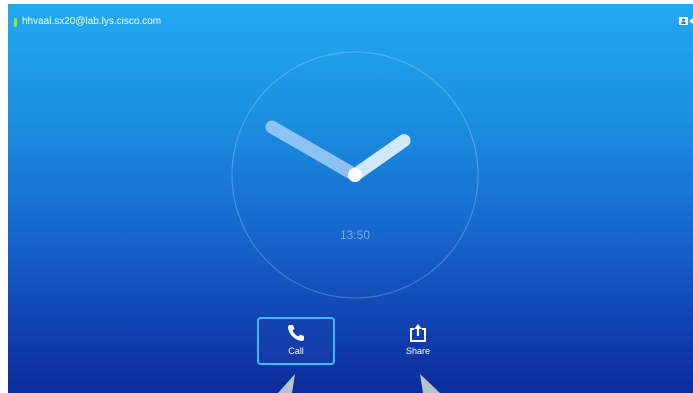 The width and height of the screenshot is (693, 393). Describe the element at coordinates (359, 383) in the screenshot. I see `pointer-arrows` at that location.